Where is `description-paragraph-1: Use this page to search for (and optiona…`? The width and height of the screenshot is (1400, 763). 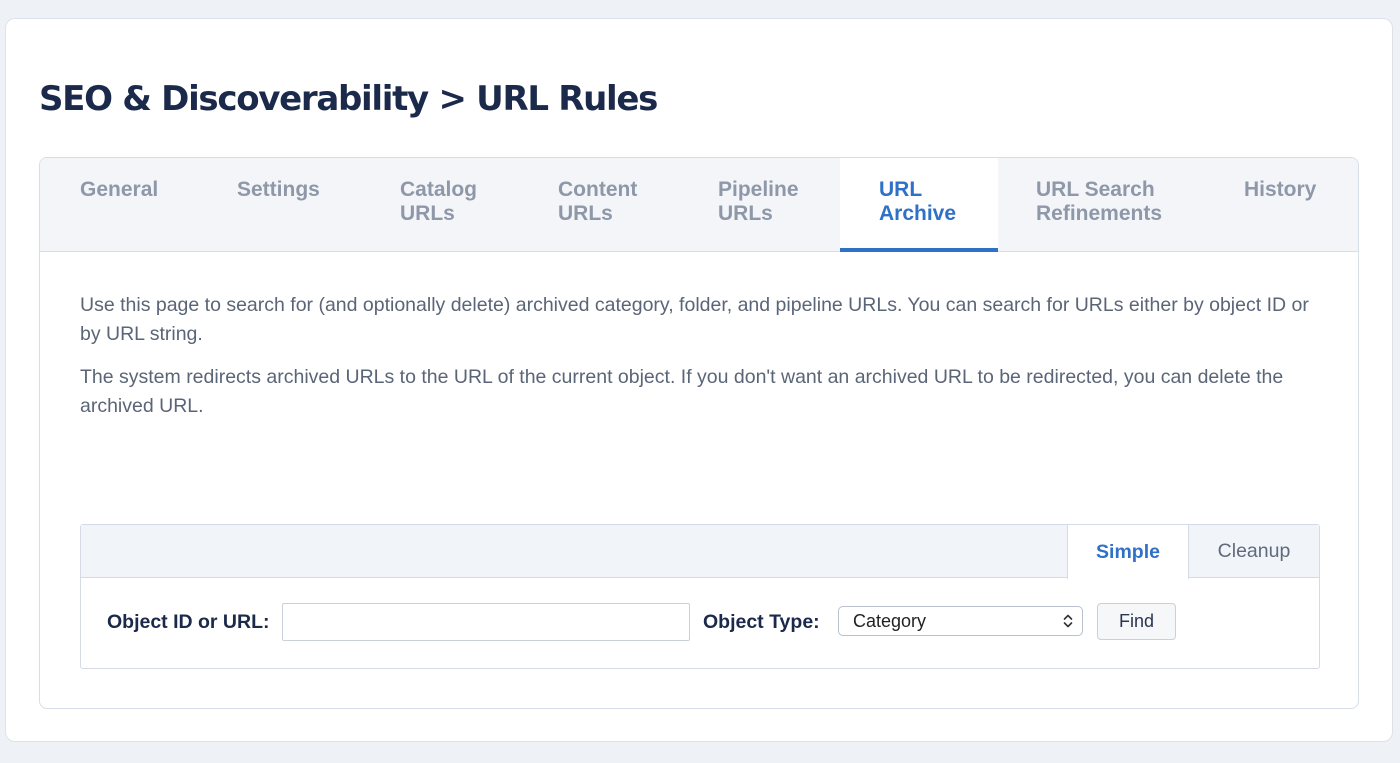
description-paragraph-1: Use this page to search for (and optiona… is located at coordinates (694, 319).